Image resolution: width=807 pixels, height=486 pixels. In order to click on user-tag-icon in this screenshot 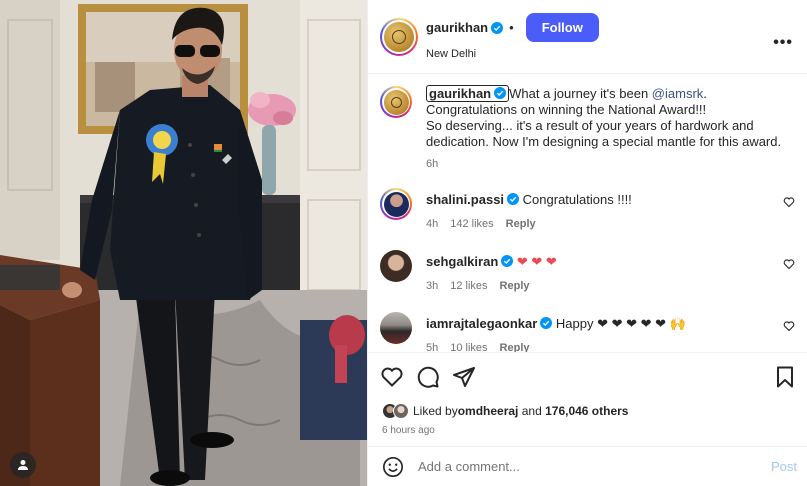, I will do `click(23, 465)`.